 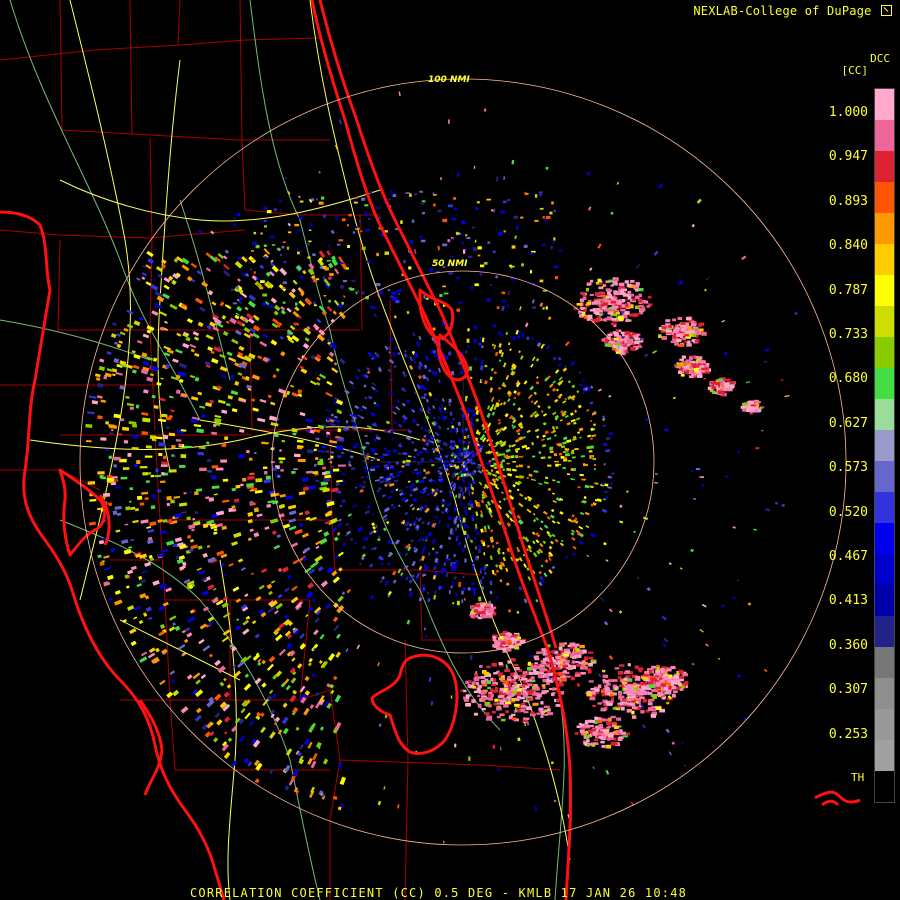 I want to click on legend-product-code: DCC, so click(x=880, y=58).